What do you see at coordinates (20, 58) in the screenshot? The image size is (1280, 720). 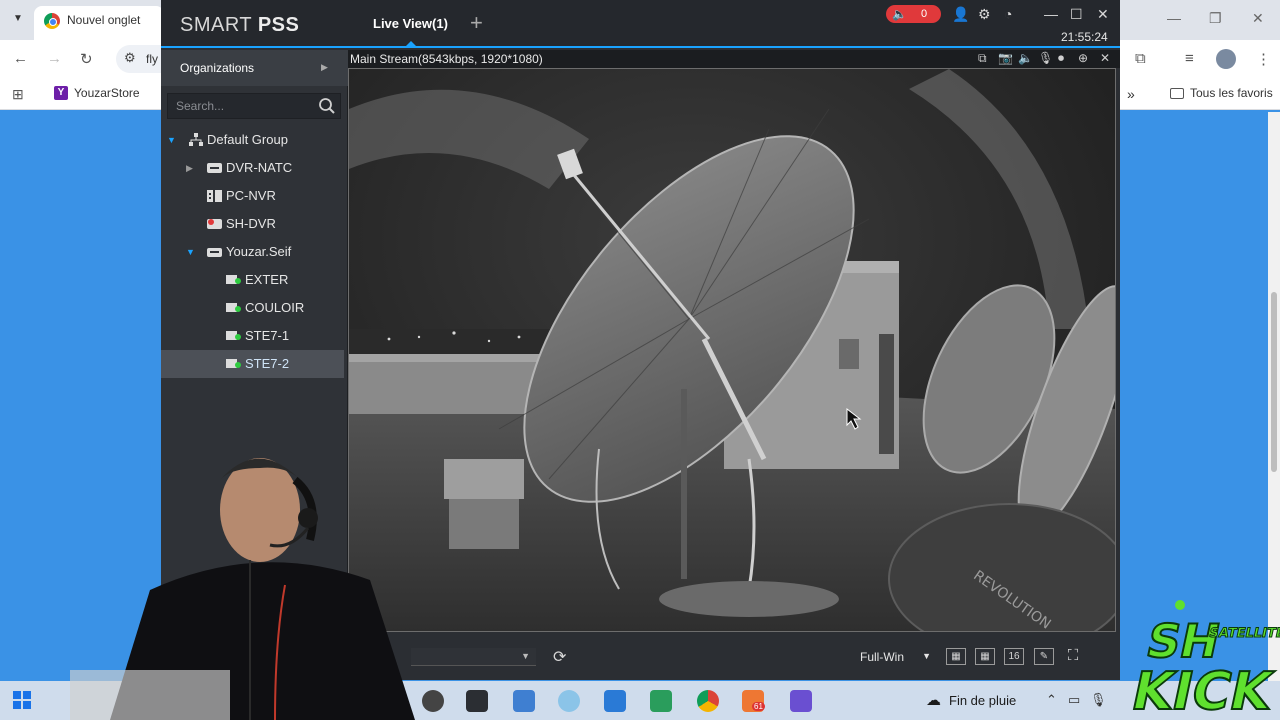 I see `back-icon: ←` at bounding box center [20, 58].